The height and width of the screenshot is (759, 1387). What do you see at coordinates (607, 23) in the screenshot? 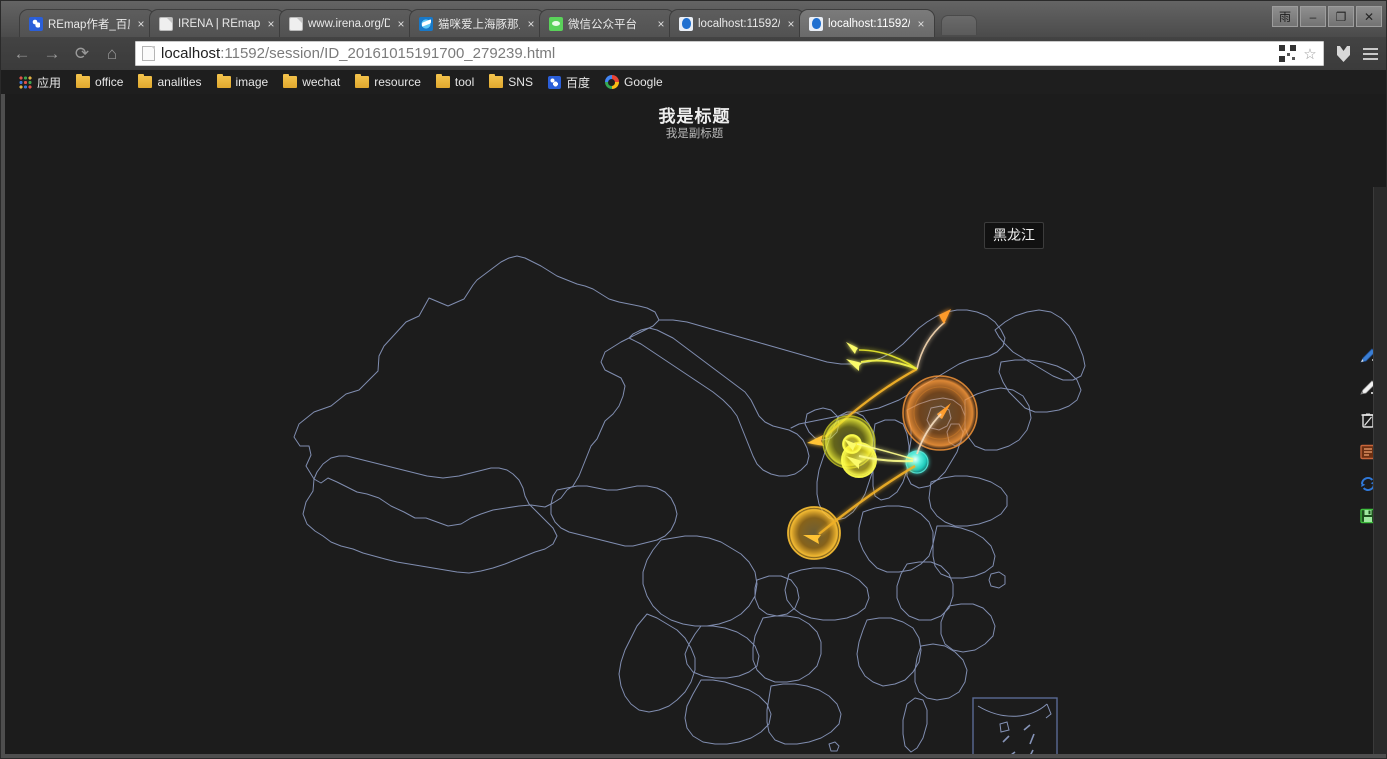
I see `browser-tab-5: 微信公众平台 ×` at bounding box center [607, 23].